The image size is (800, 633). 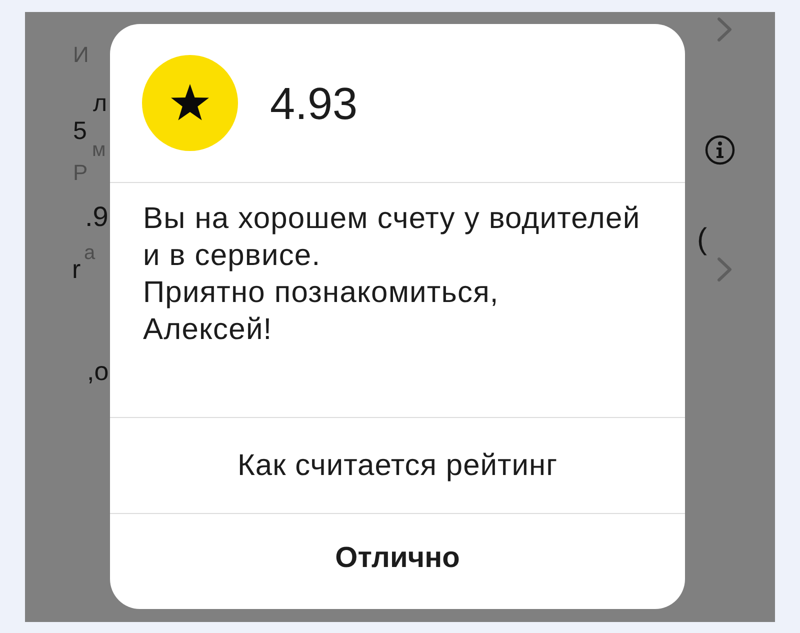 I want to click on partial-text: .9, so click(x=96, y=217).